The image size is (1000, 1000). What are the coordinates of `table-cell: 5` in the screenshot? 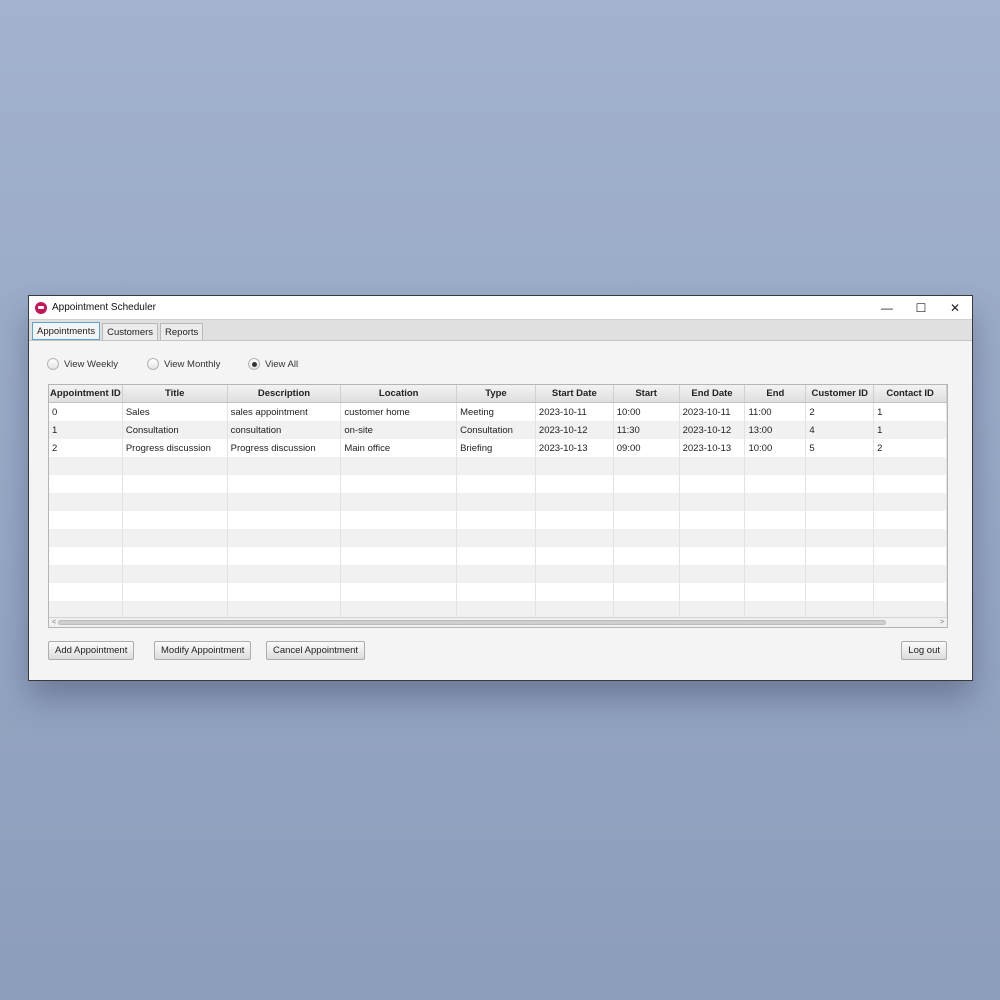 It's located at (840, 448).